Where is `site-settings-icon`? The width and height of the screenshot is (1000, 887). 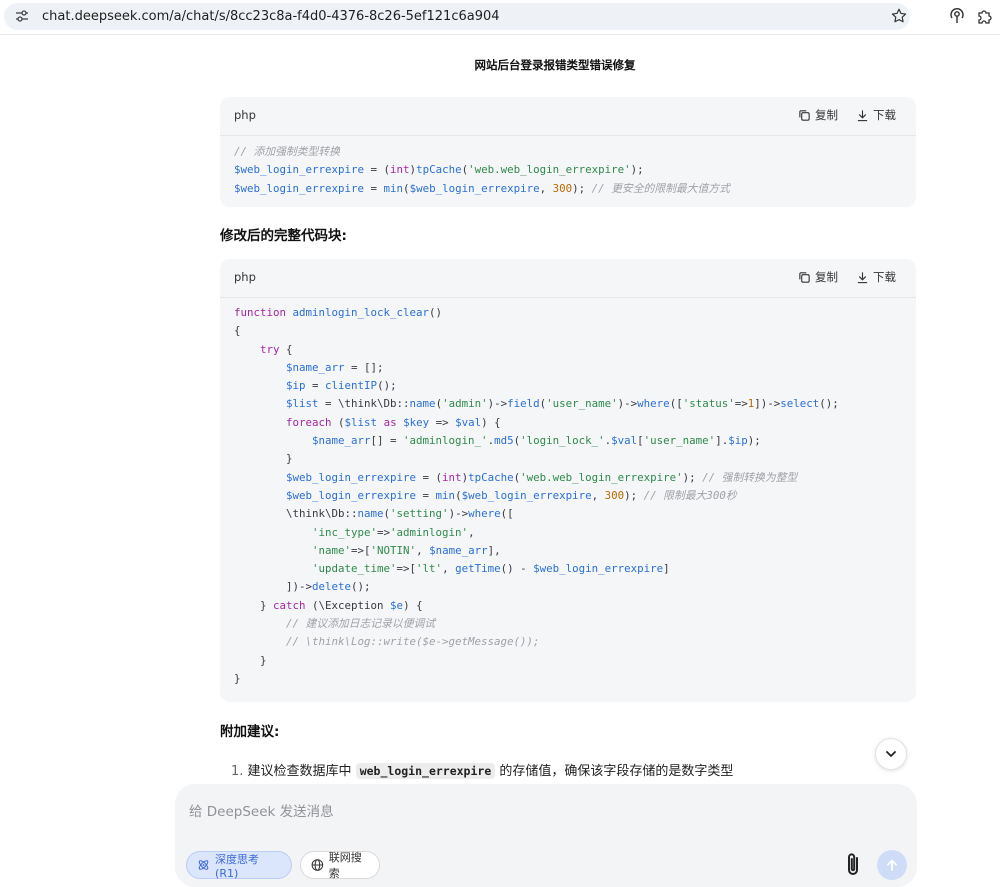
site-settings-icon is located at coordinates (22, 16).